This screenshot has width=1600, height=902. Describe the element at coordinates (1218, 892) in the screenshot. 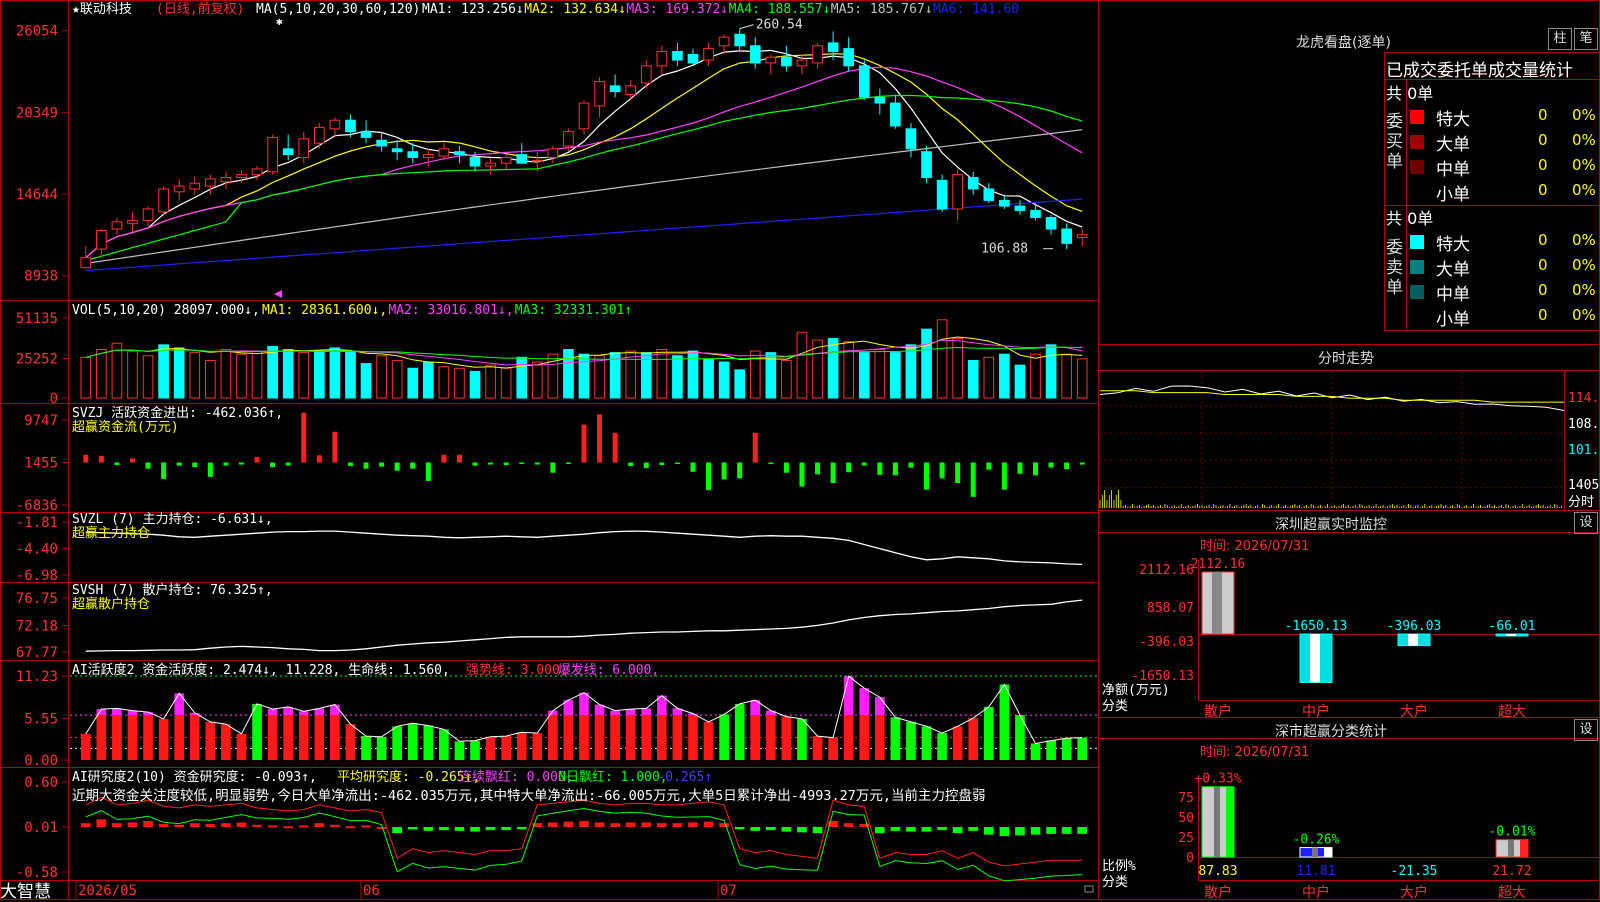

I see `classify-category: 散户` at that location.